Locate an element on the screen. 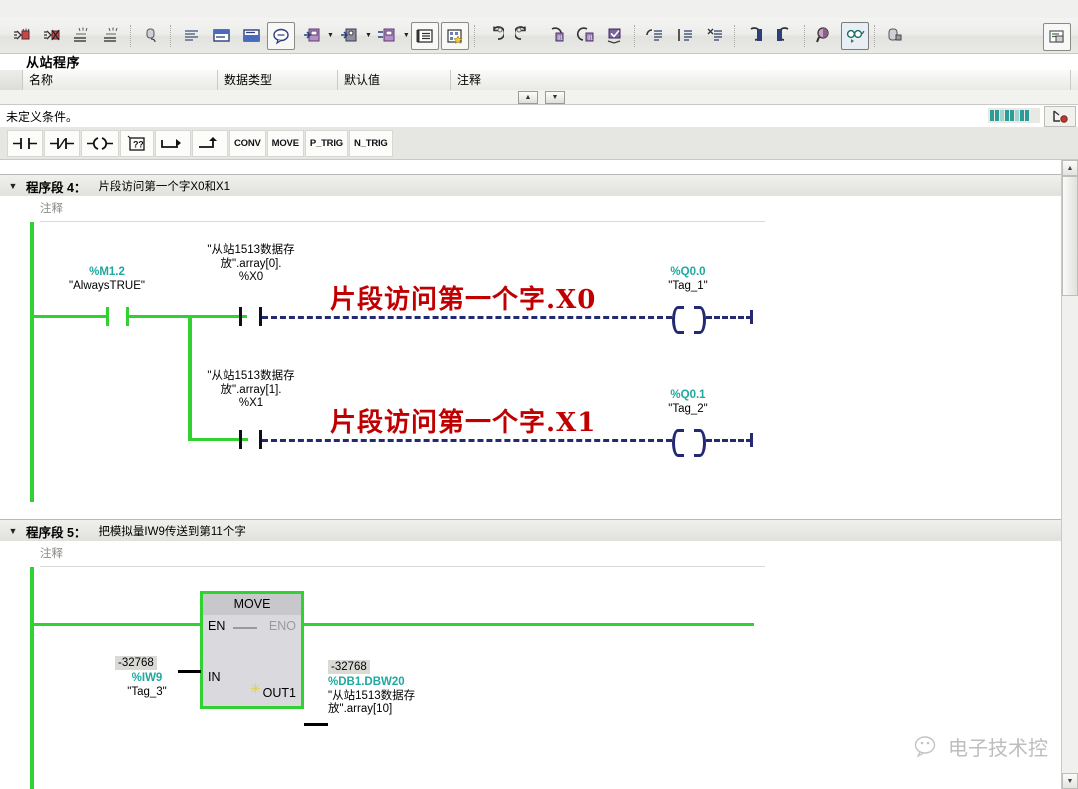 This screenshot has height=789, width=1078. network-5-comment: 注释 is located at coordinates (539, 554).